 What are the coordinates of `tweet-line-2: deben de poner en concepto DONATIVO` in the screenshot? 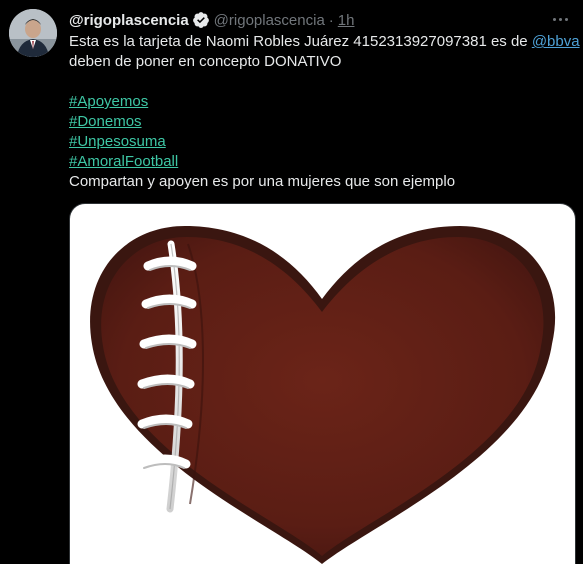 It's located at (205, 61).